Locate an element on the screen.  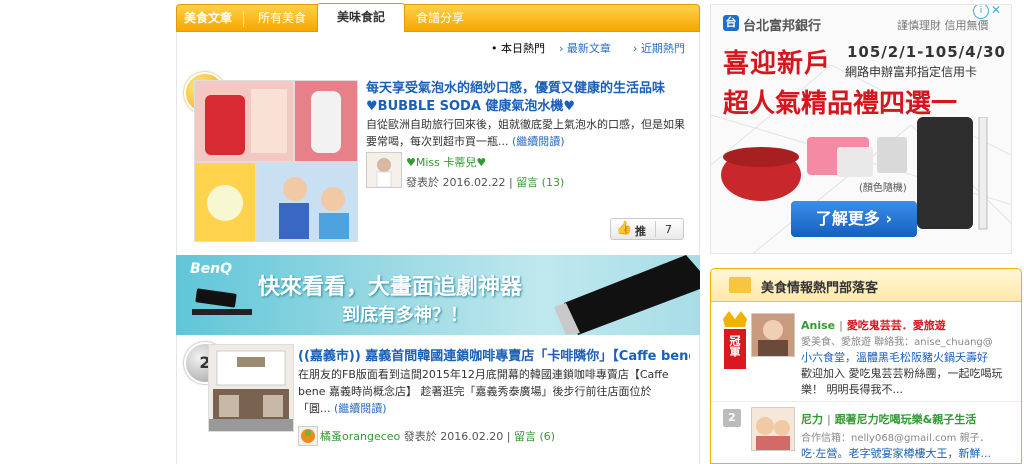
post-date: 發表於 2016.02.20 is located at coordinates (453, 436).